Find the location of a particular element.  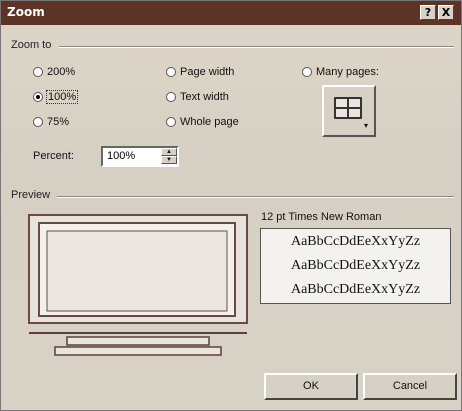

percent-input is located at coordinates (133, 156).